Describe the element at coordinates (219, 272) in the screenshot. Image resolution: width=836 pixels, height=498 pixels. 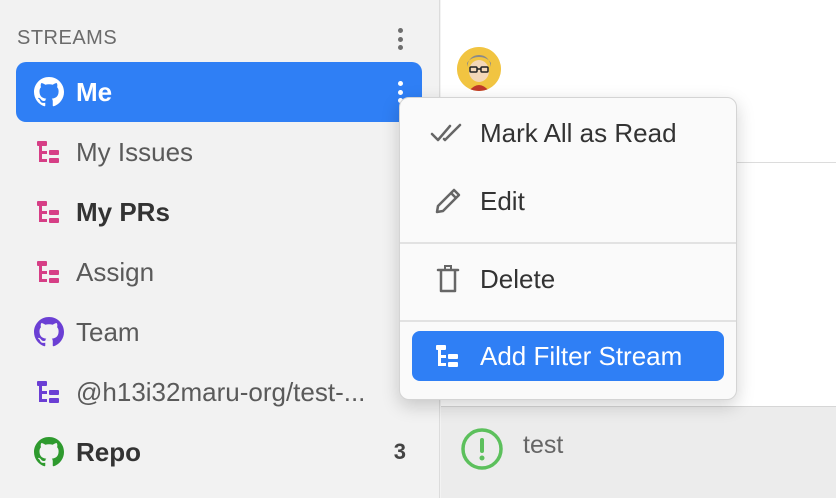
I see `stream-item-assign: Assign` at that location.